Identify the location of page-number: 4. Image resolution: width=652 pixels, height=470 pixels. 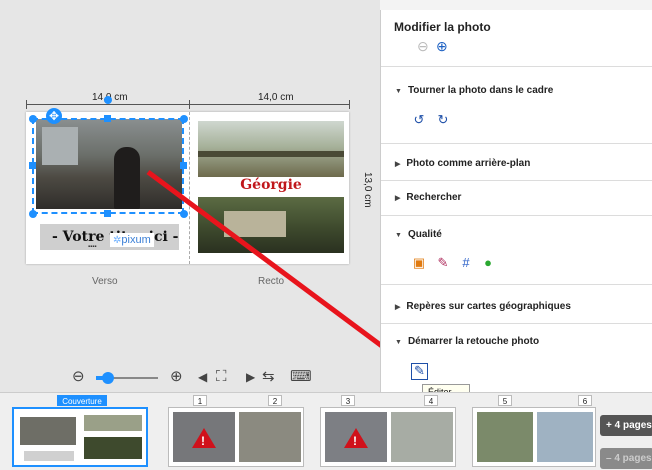
(431, 400).